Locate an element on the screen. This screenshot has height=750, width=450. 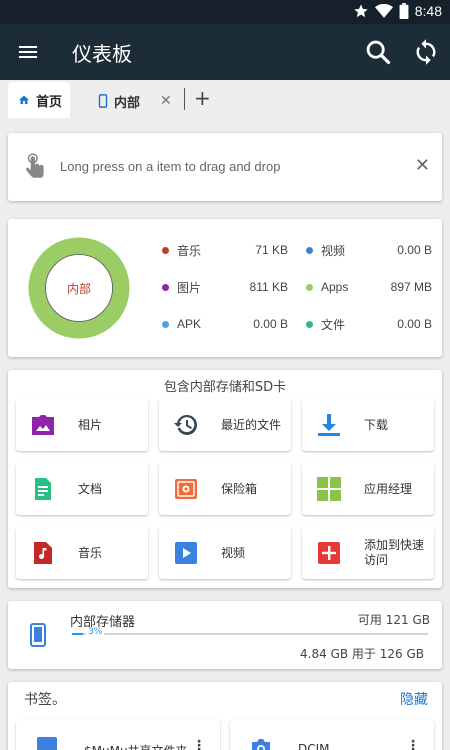
shortcut-music: 音乐 is located at coordinates (82, 553).